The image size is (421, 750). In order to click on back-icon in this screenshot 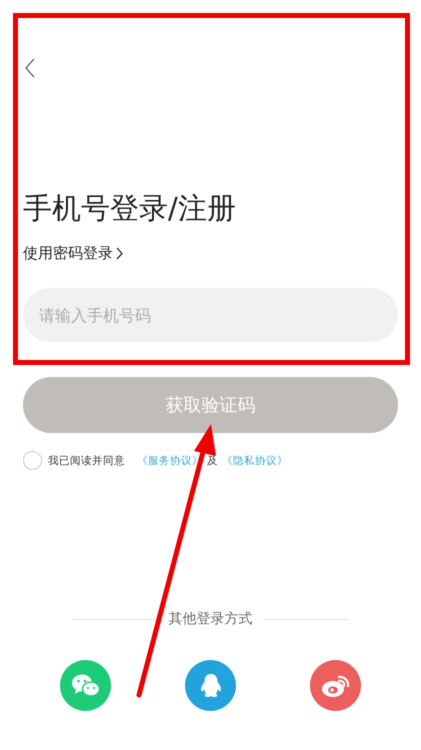, I will do `click(30, 68)`.